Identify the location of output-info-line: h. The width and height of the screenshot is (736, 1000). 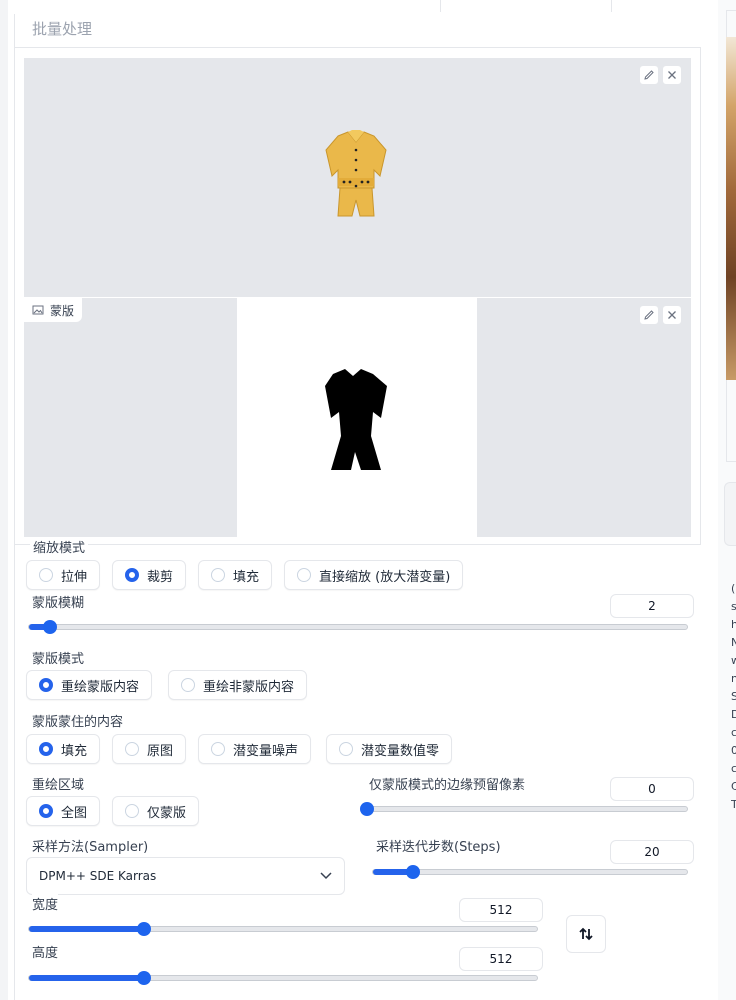
(733, 624).